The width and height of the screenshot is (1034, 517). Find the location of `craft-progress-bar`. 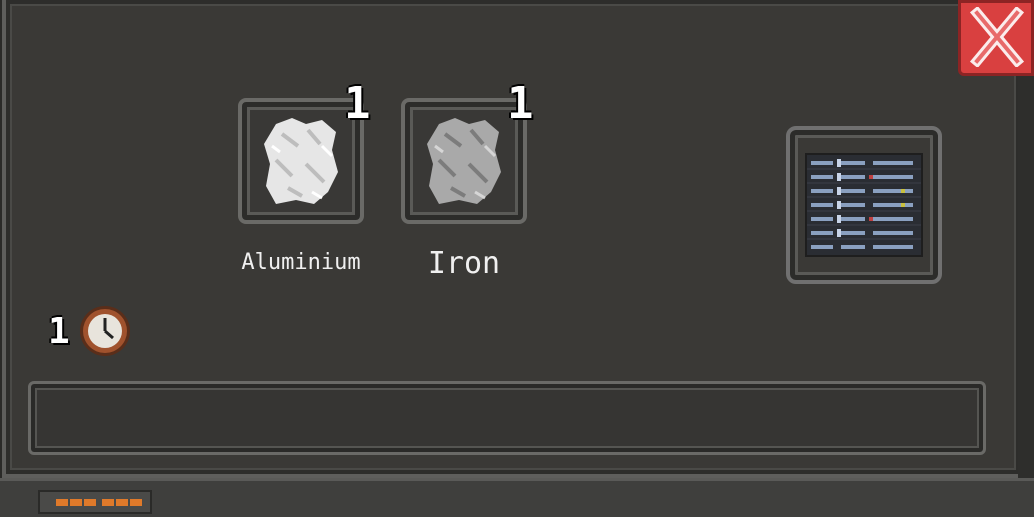

craft-progress-bar is located at coordinates (507, 418).